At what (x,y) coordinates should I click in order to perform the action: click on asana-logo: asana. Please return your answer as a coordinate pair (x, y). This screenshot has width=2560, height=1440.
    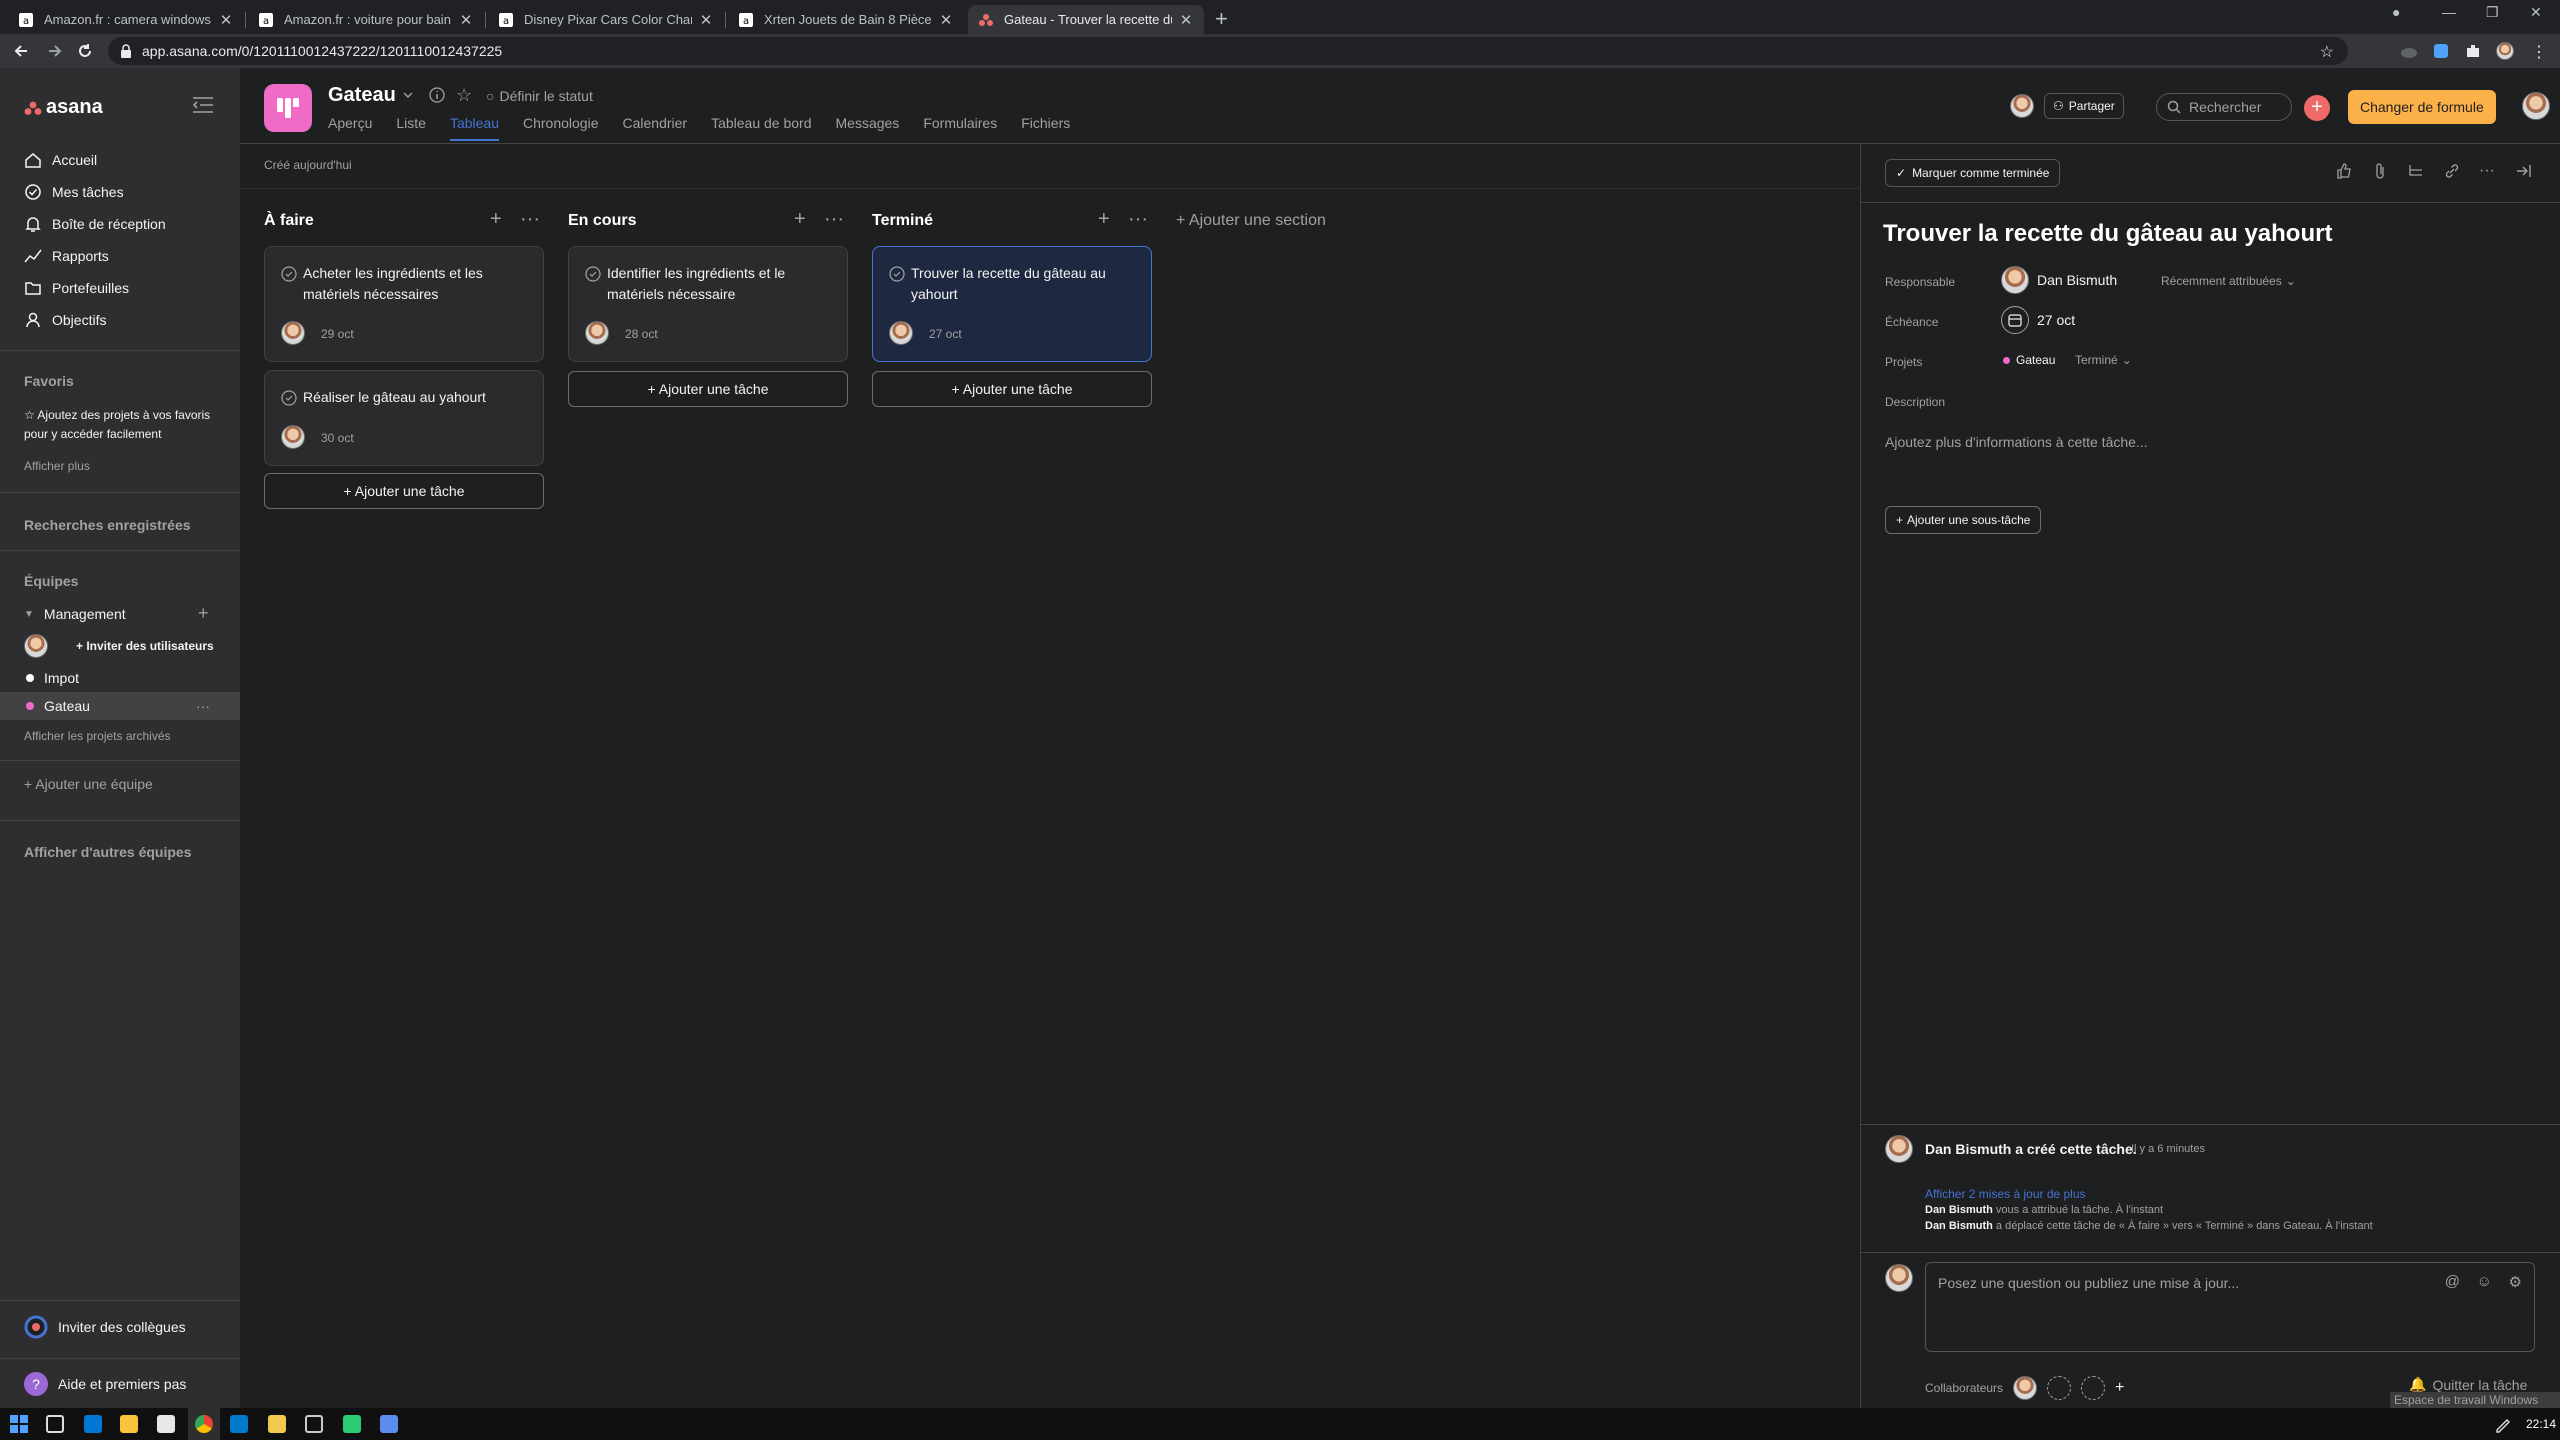
    Looking at the image, I should click on (63, 107).